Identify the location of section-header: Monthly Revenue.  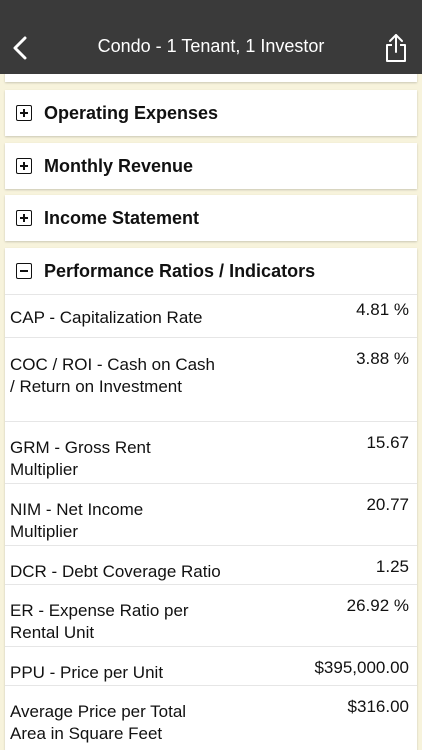
(211, 166).